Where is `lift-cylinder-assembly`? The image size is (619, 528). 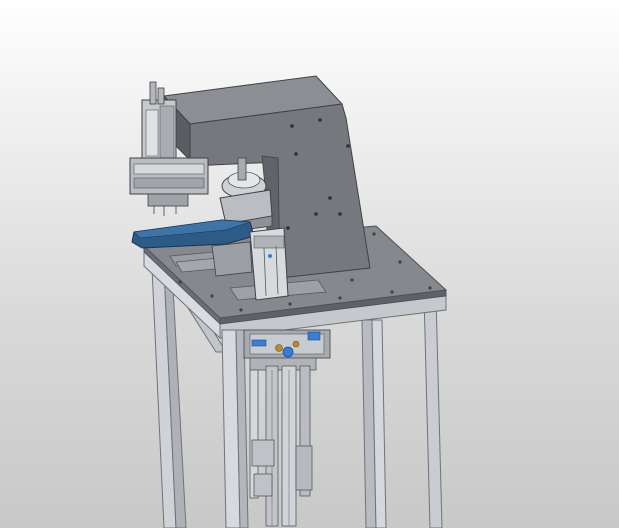
lift-cylinder-assembly is located at coordinates (287, 428).